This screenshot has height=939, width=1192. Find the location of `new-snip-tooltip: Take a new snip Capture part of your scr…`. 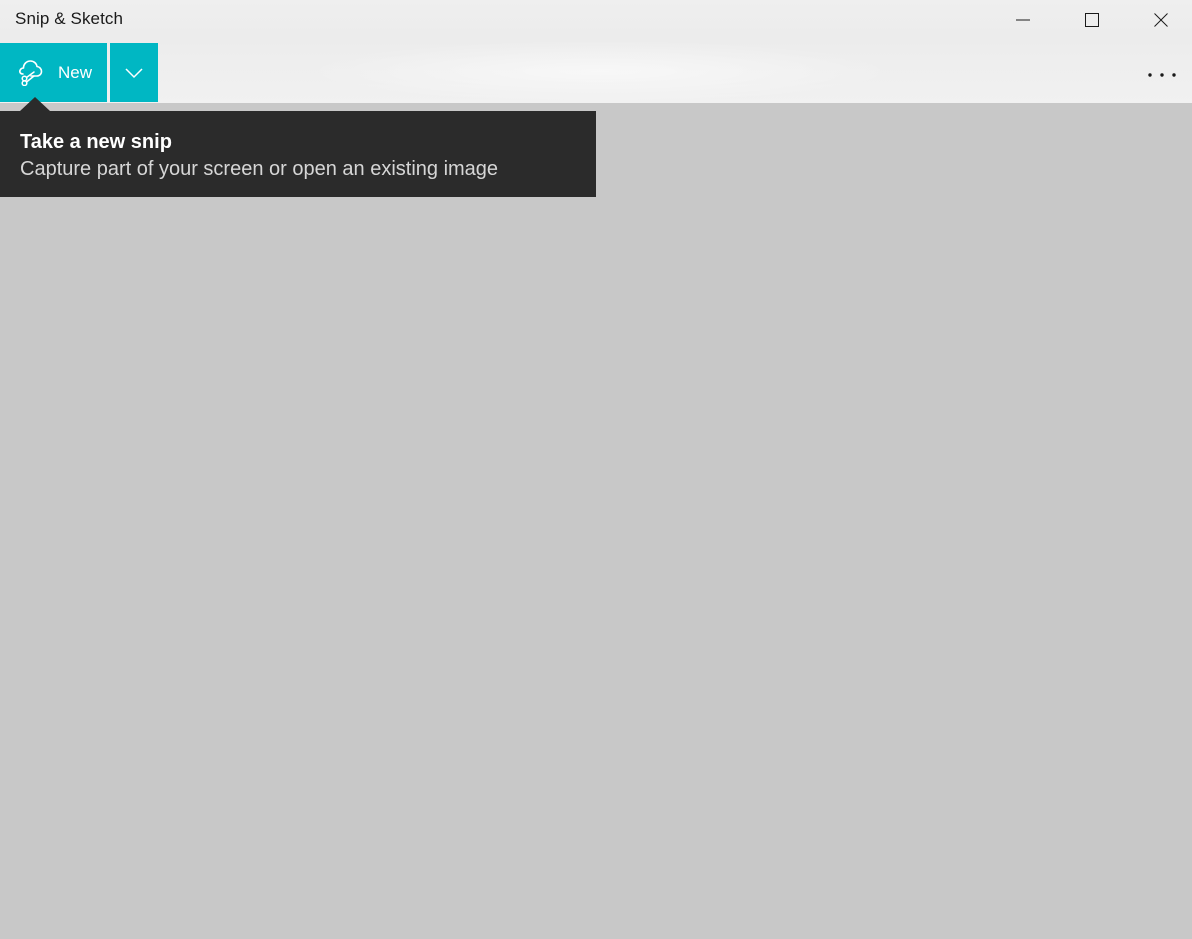

new-snip-tooltip: Take a new snip Capture part of your scr… is located at coordinates (298, 154).